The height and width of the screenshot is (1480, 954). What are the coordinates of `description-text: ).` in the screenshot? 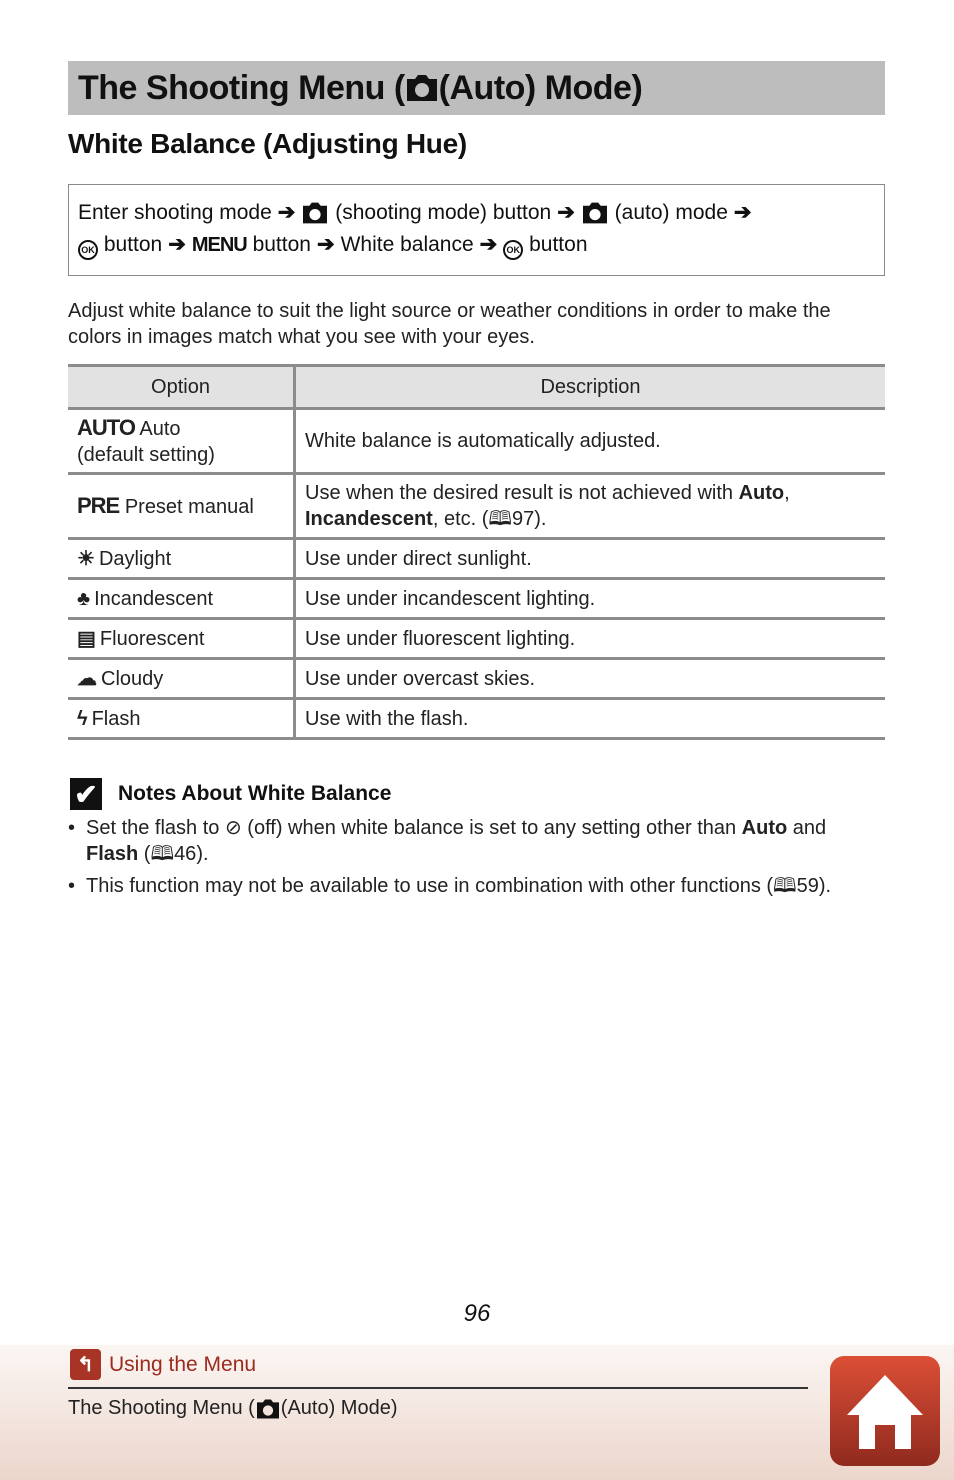 It's located at (540, 519).